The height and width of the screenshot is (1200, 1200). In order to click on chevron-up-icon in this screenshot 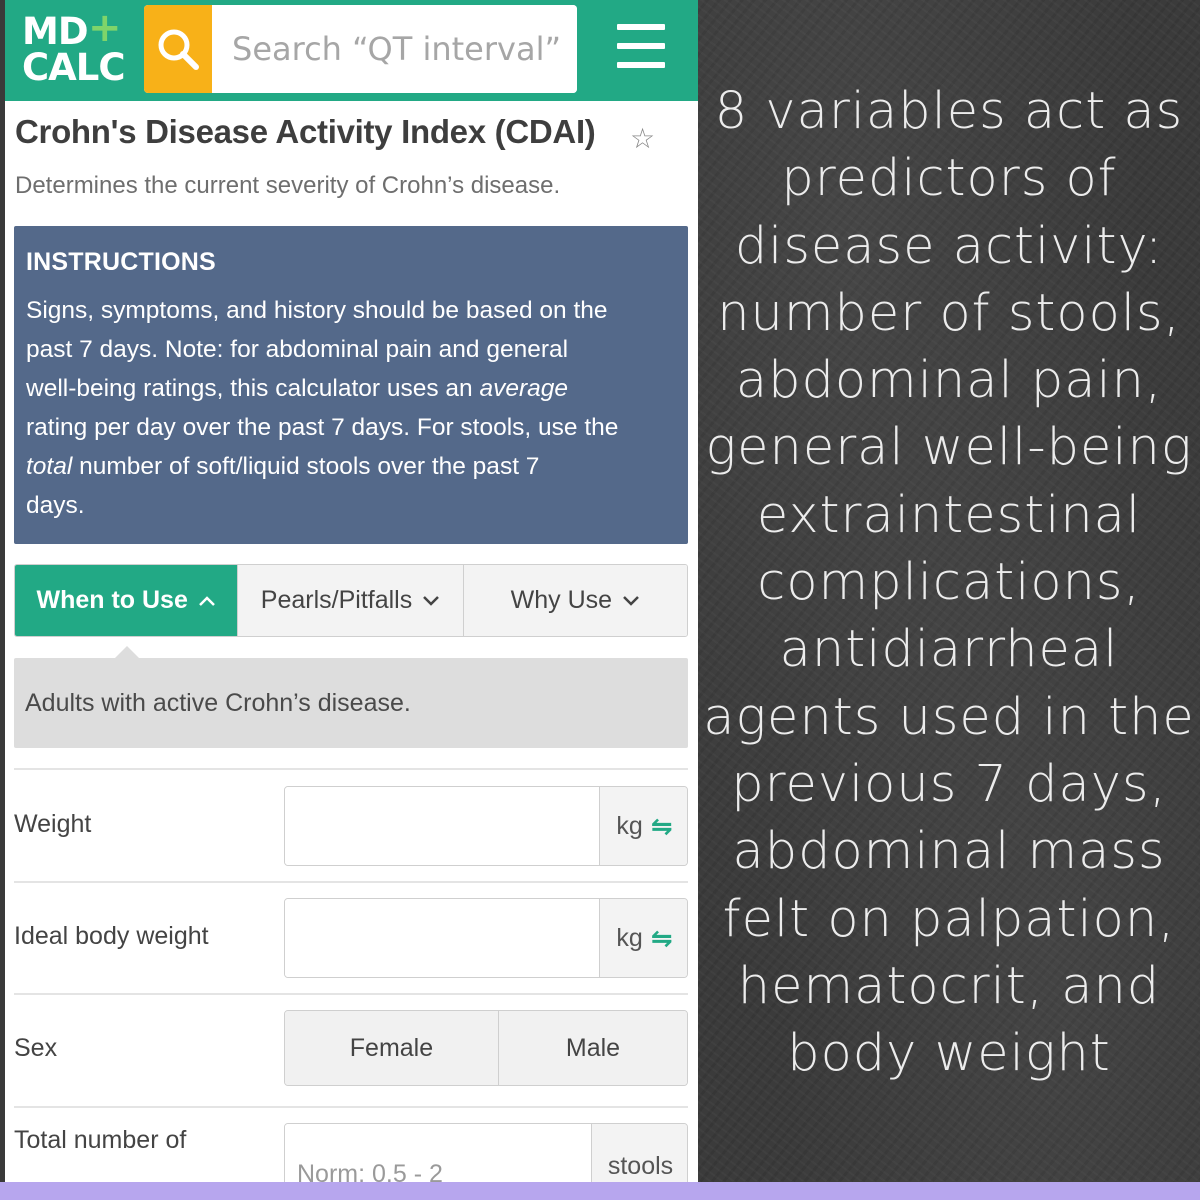, I will do `click(206, 600)`.